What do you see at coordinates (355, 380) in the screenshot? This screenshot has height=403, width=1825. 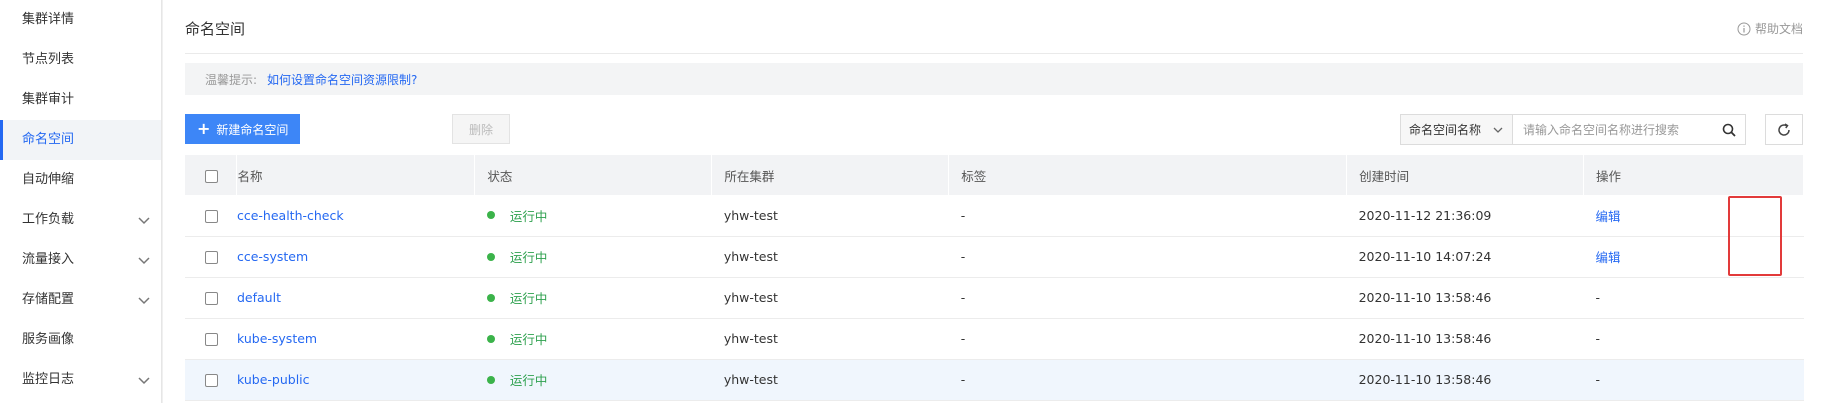 I see `name-cell: kube-public` at bounding box center [355, 380].